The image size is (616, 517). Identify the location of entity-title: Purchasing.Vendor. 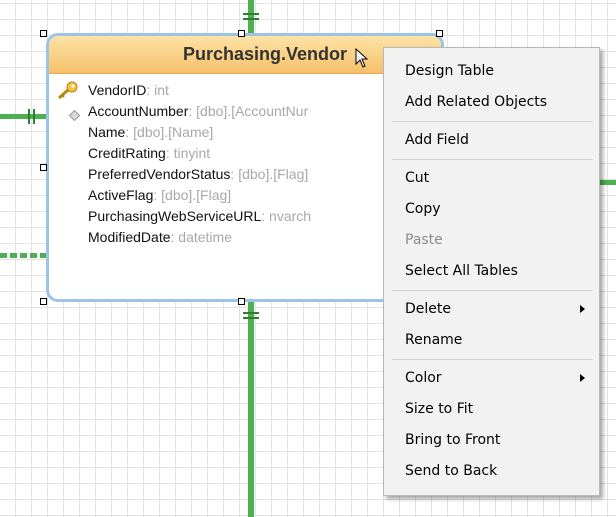
(265, 54).